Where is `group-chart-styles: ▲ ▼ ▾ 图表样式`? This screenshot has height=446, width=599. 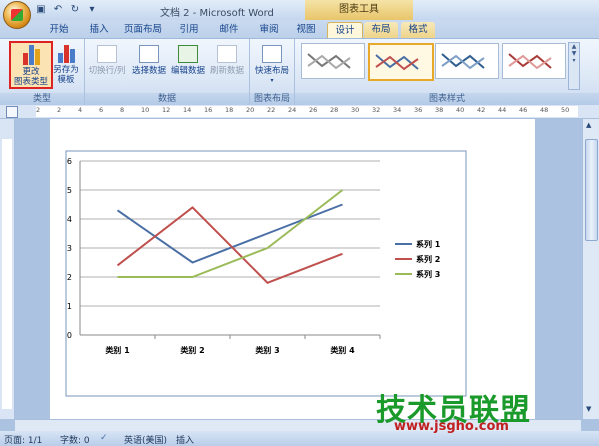
group-chart-styles: ▲ ▼ ▾ 图表样式 is located at coordinates (447, 72).